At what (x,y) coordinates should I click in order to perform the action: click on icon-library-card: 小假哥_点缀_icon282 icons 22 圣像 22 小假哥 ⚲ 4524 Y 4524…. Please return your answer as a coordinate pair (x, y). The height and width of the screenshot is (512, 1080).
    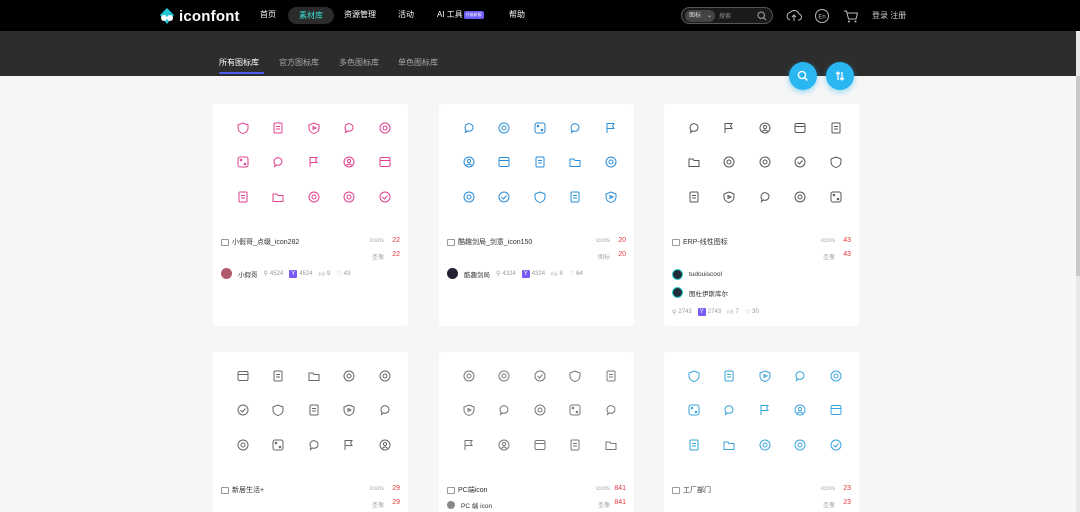
    Looking at the image, I should click on (310, 215).